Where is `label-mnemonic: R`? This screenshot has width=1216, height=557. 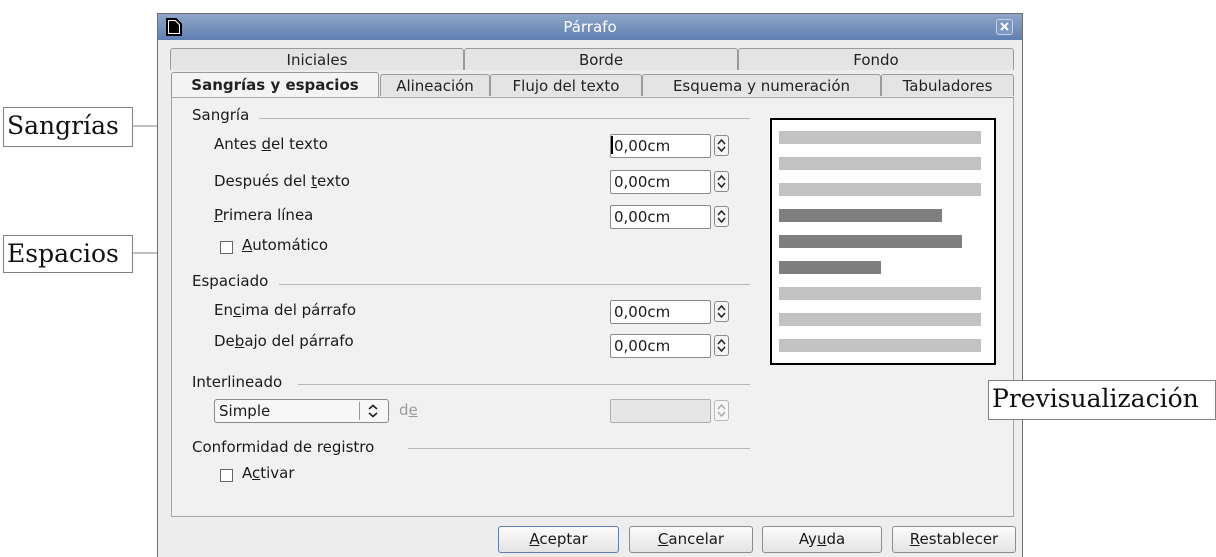
label-mnemonic: R is located at coordinates (914, 539).